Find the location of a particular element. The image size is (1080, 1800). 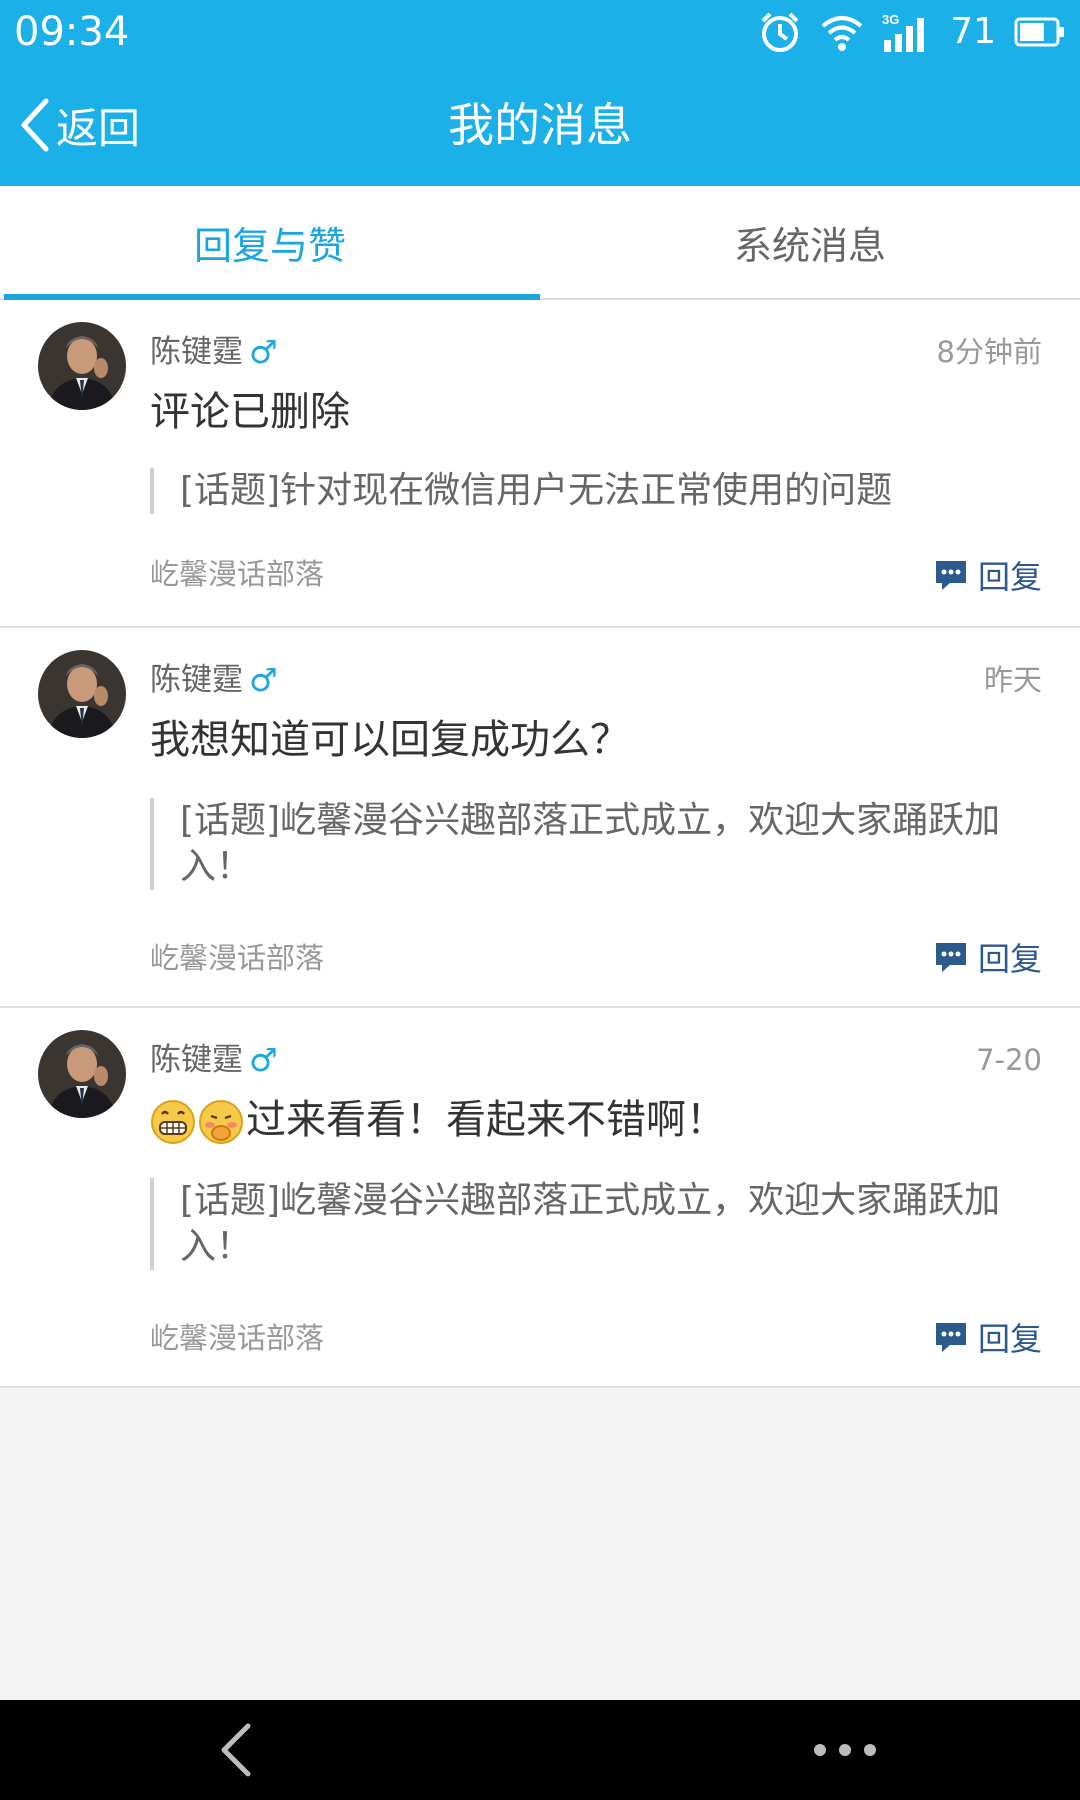

status-time: 09:34 is located at coordinates (72, 32).